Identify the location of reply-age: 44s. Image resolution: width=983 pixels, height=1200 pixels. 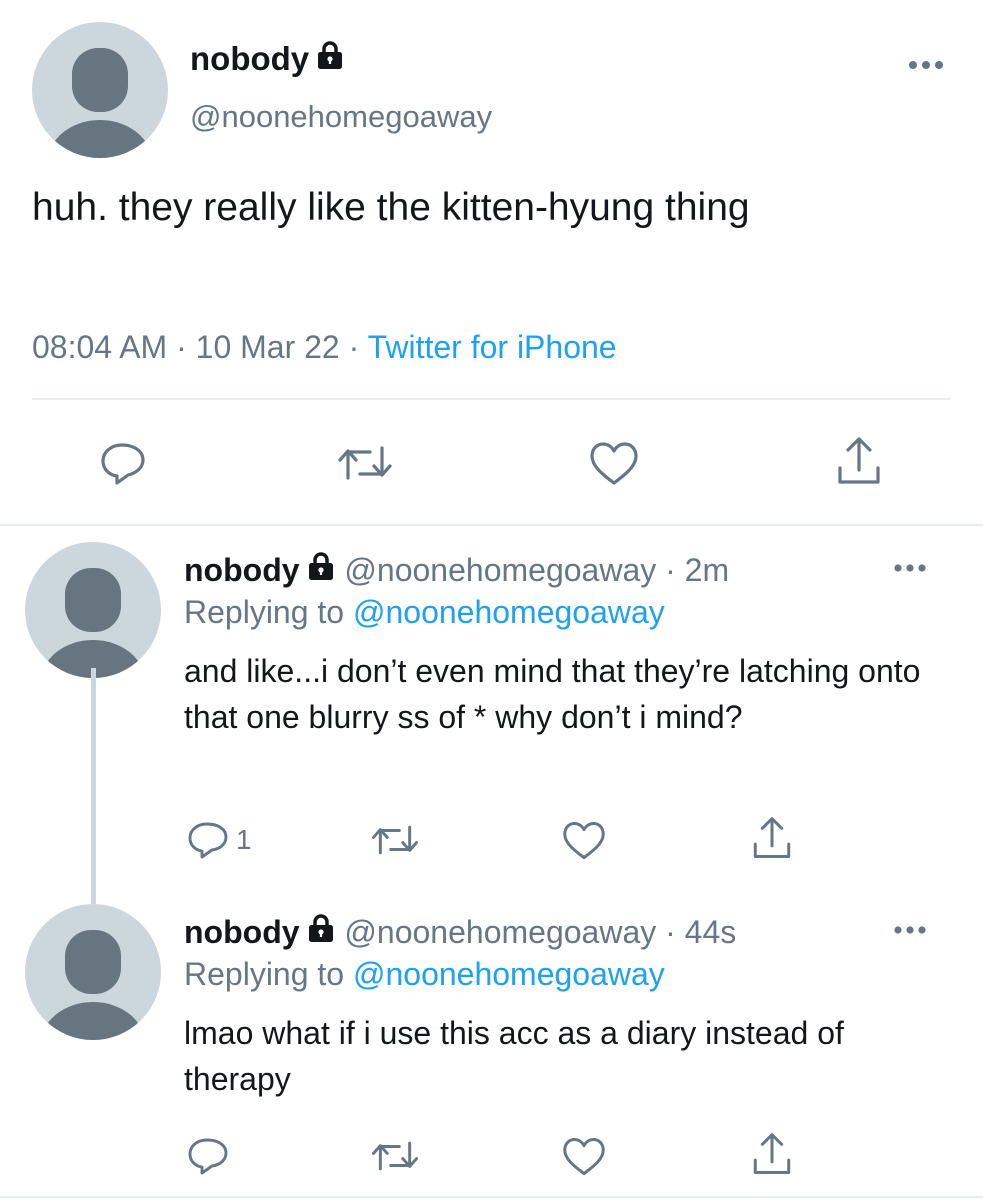
(711, 932).